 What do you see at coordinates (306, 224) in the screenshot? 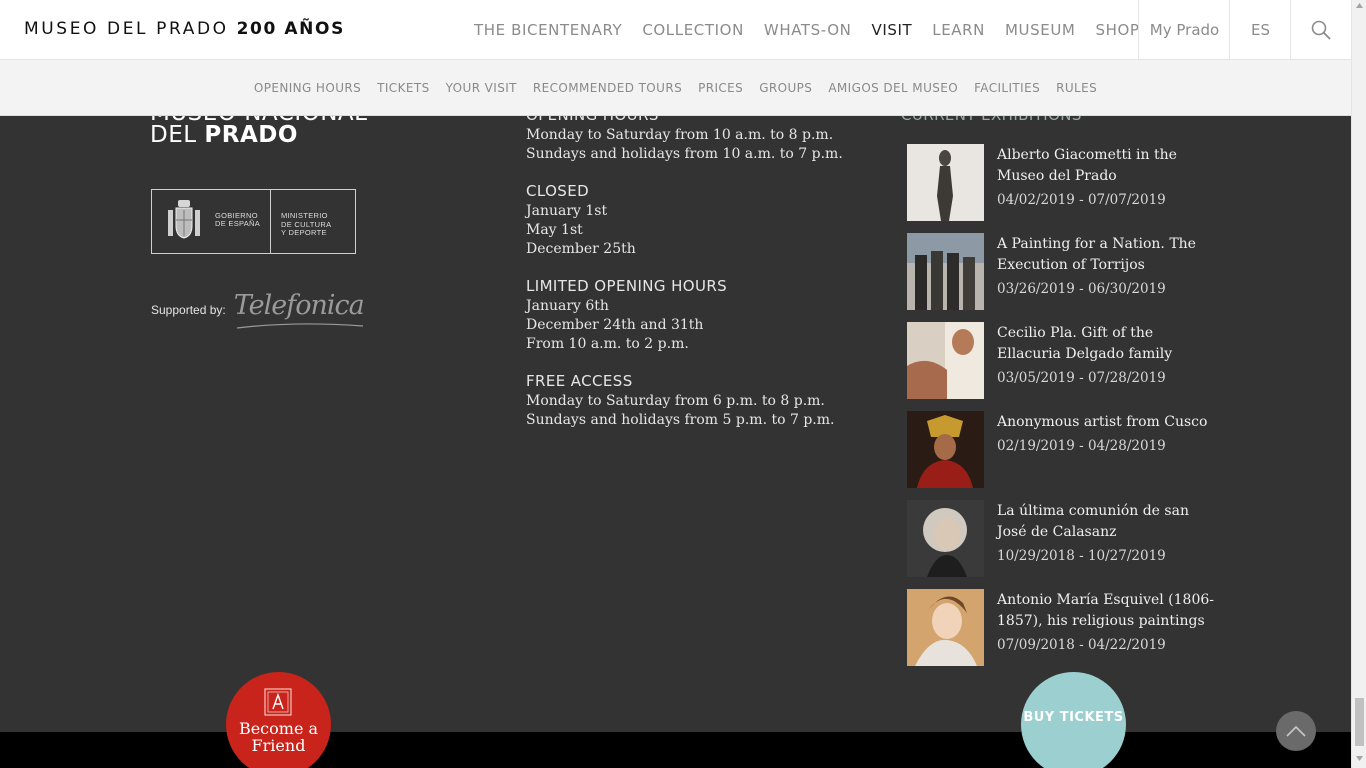
I see `ministerio-text: MINISTERIO DE CULTURA Y DEPORTE` at bounding box center [306, 224].